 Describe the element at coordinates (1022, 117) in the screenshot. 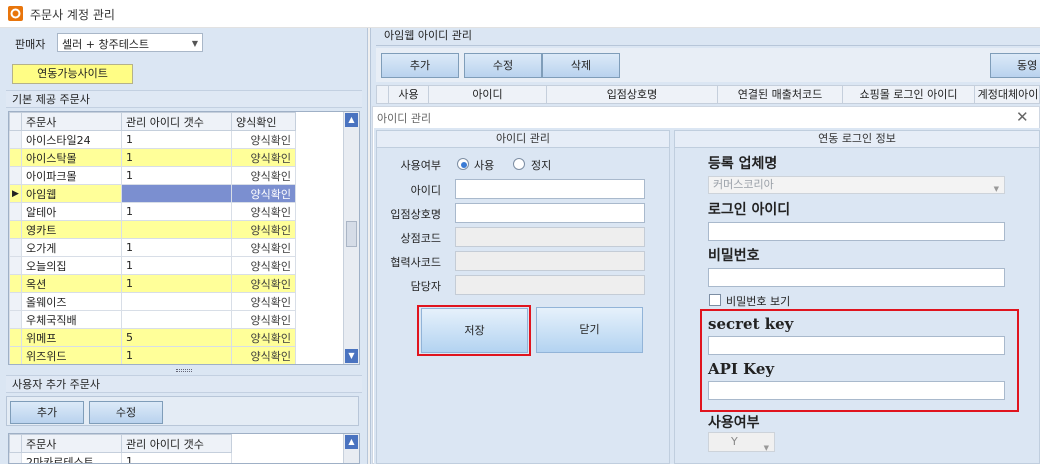

I see `close-icon: ✕` at that location.